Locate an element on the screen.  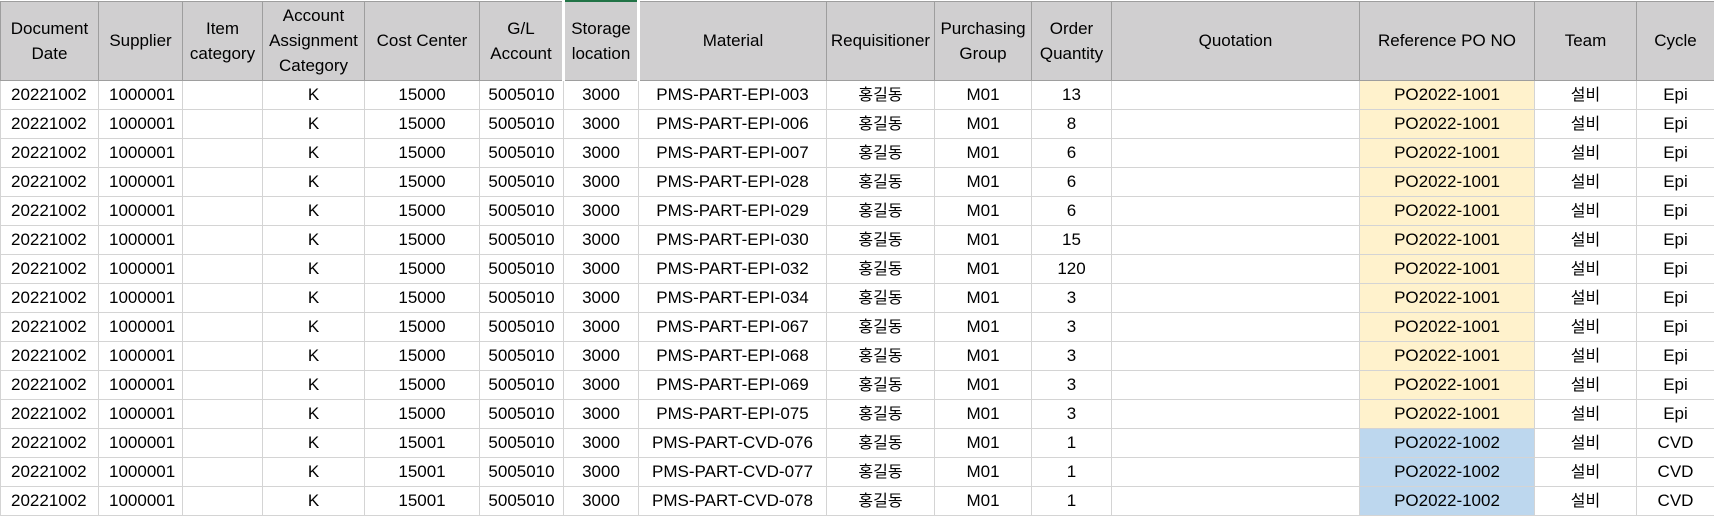
cell-material: PMS-PART-EPI-069 is located at coordinates (732, 385).